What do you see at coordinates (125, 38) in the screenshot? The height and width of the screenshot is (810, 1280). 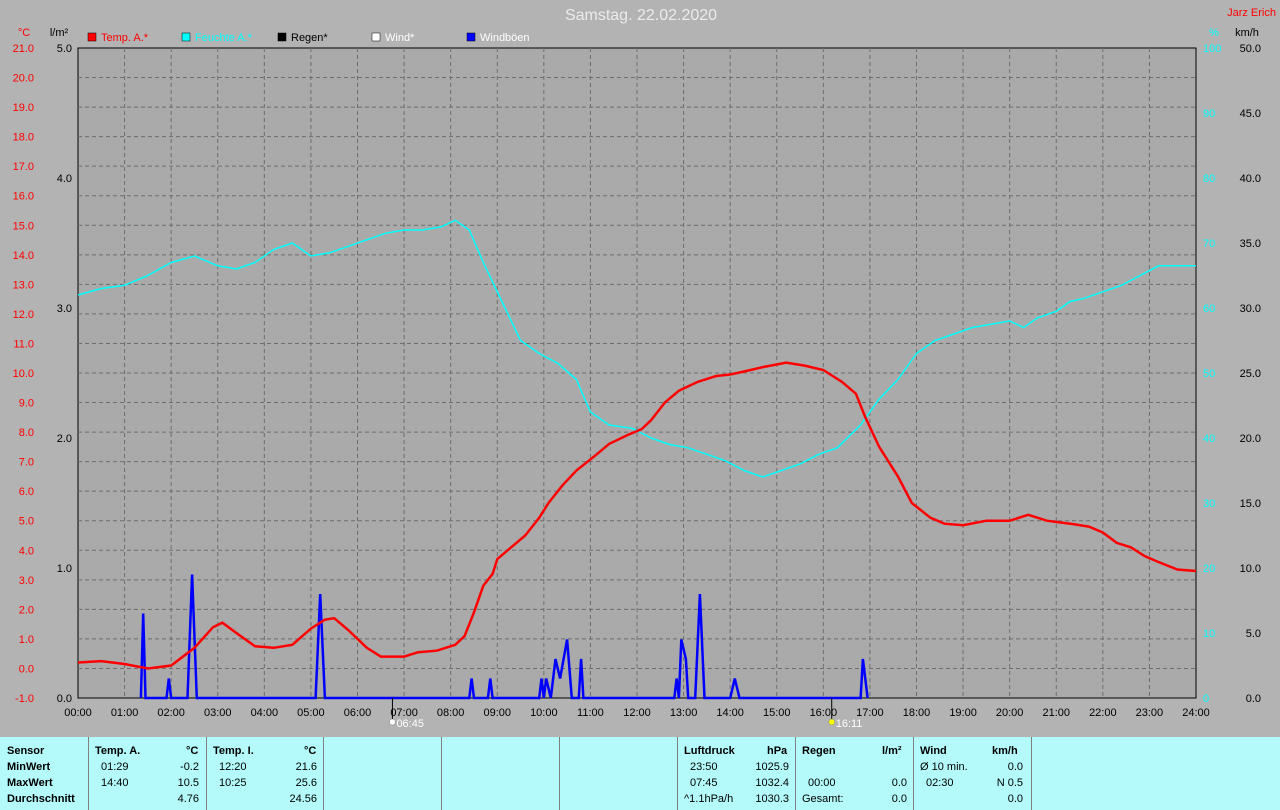 I see `legend-label: Temp. A.*` at bounding box center [125, 38].